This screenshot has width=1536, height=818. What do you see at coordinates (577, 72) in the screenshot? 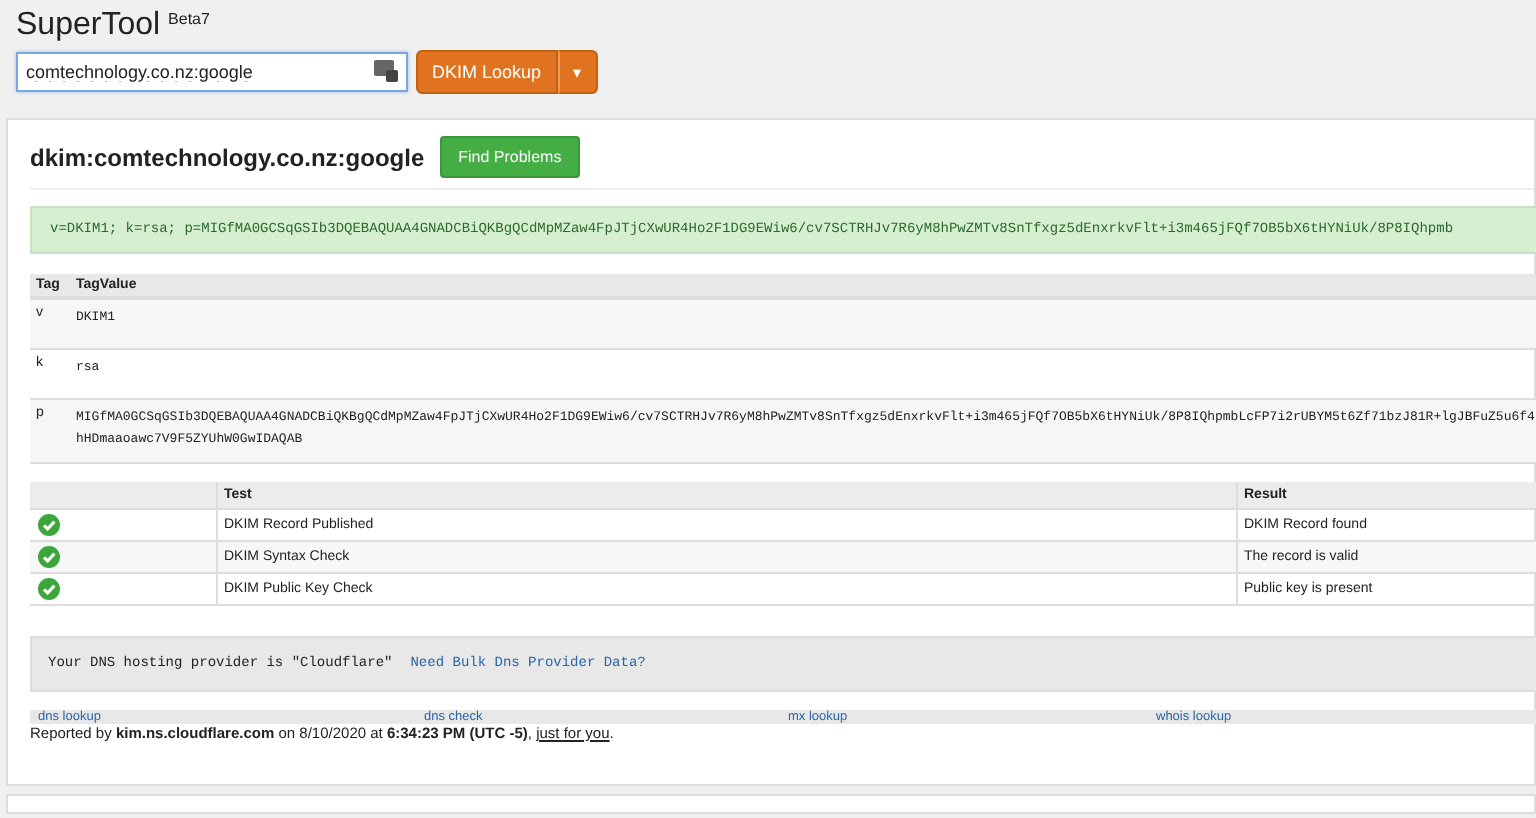
I see `dropdown-button: ▾` at bounding box center [577, 72].